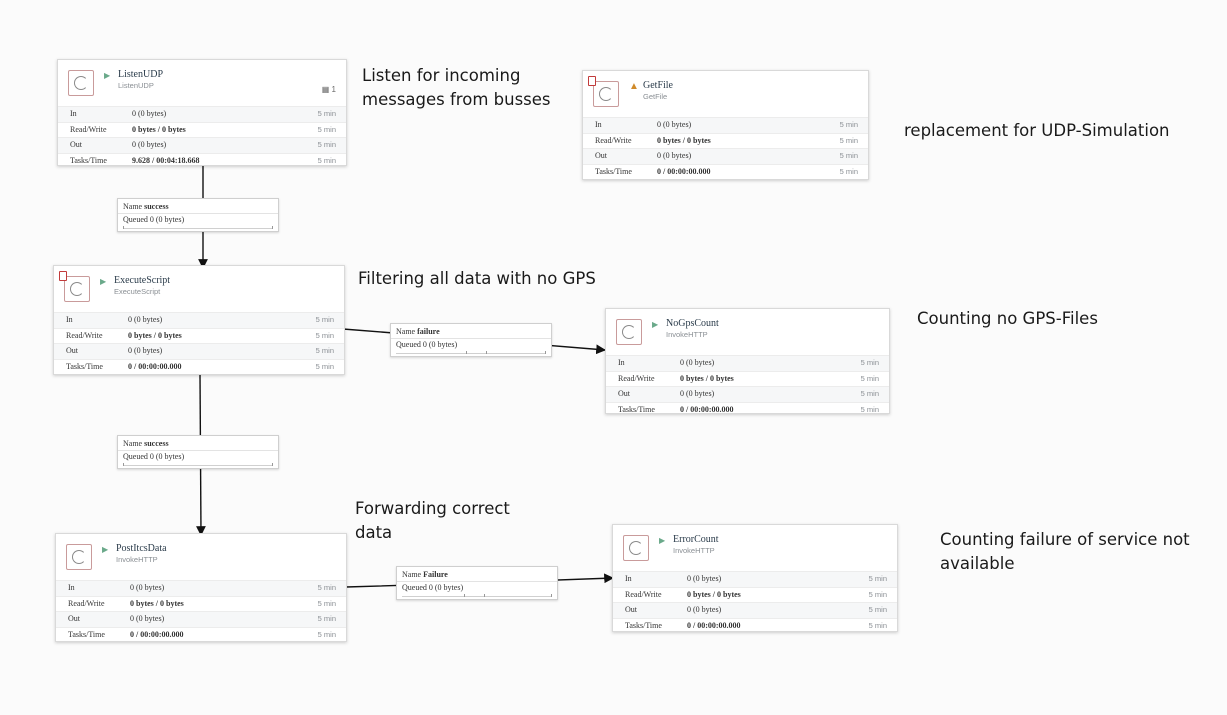 The width and height of the screenshot is (1227, 715). I want to click on label-listen: Listen for incoming messages from busses, so click(456, 87).